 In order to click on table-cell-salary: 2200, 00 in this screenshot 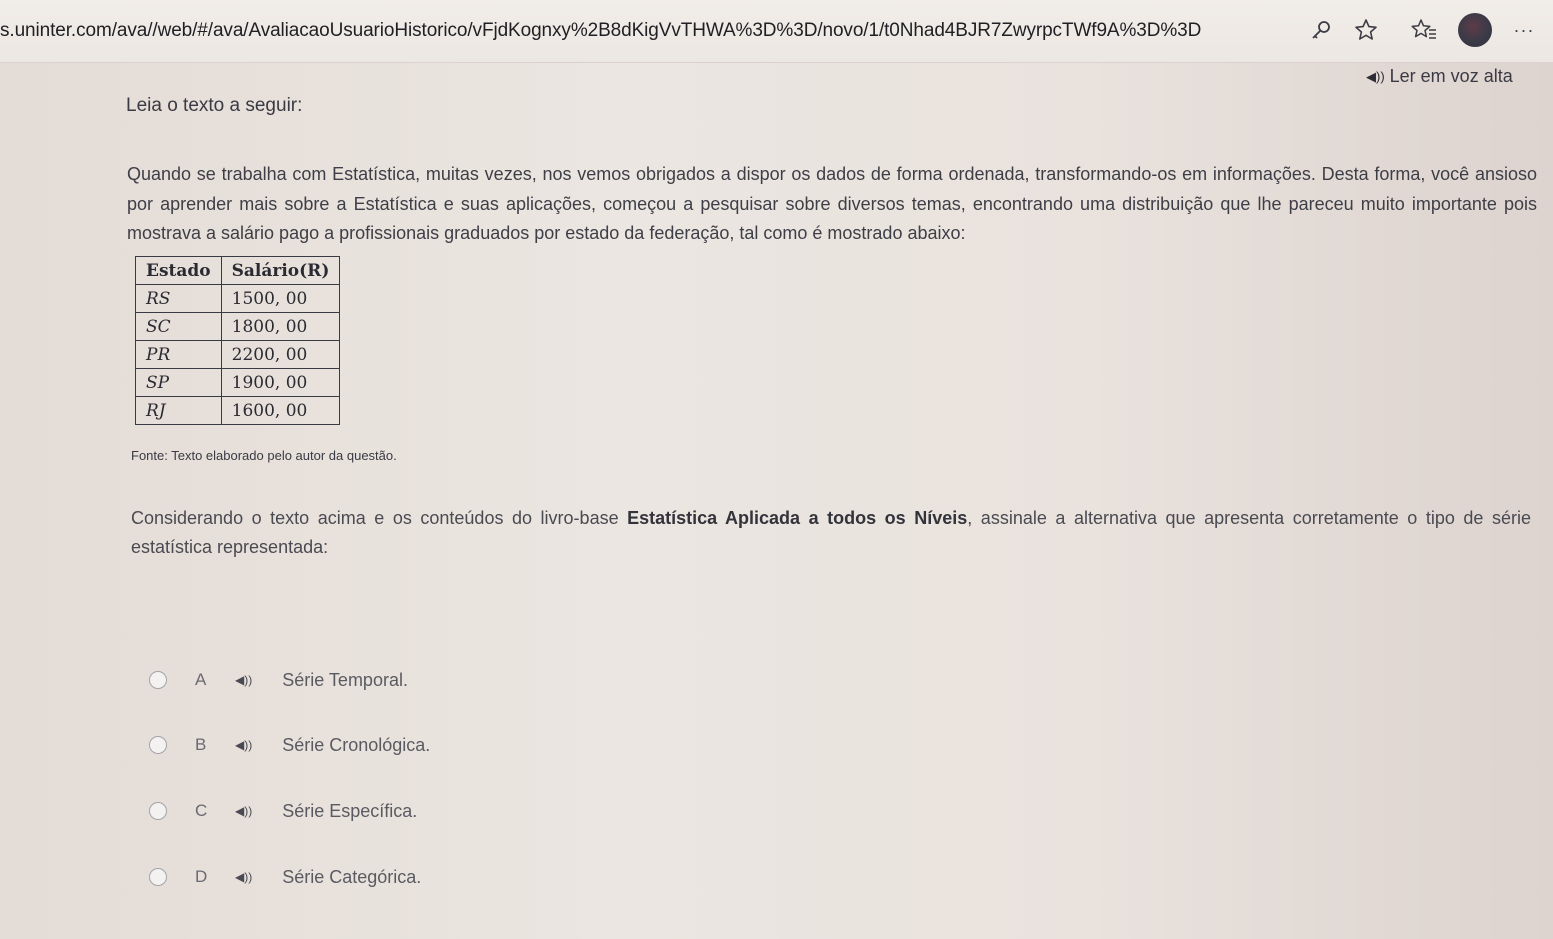, I will do `click(280, 354)`.